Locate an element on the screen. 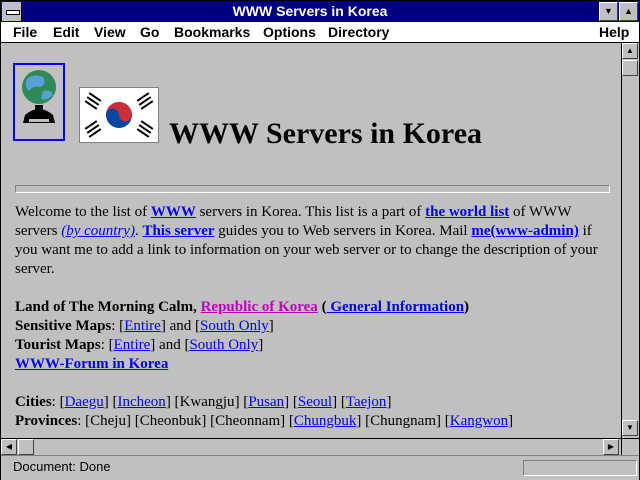 Image resolution: width=640 pixels, height=480 pixels. province-chungnam: Chungnam is located at coordinates (403, 421).